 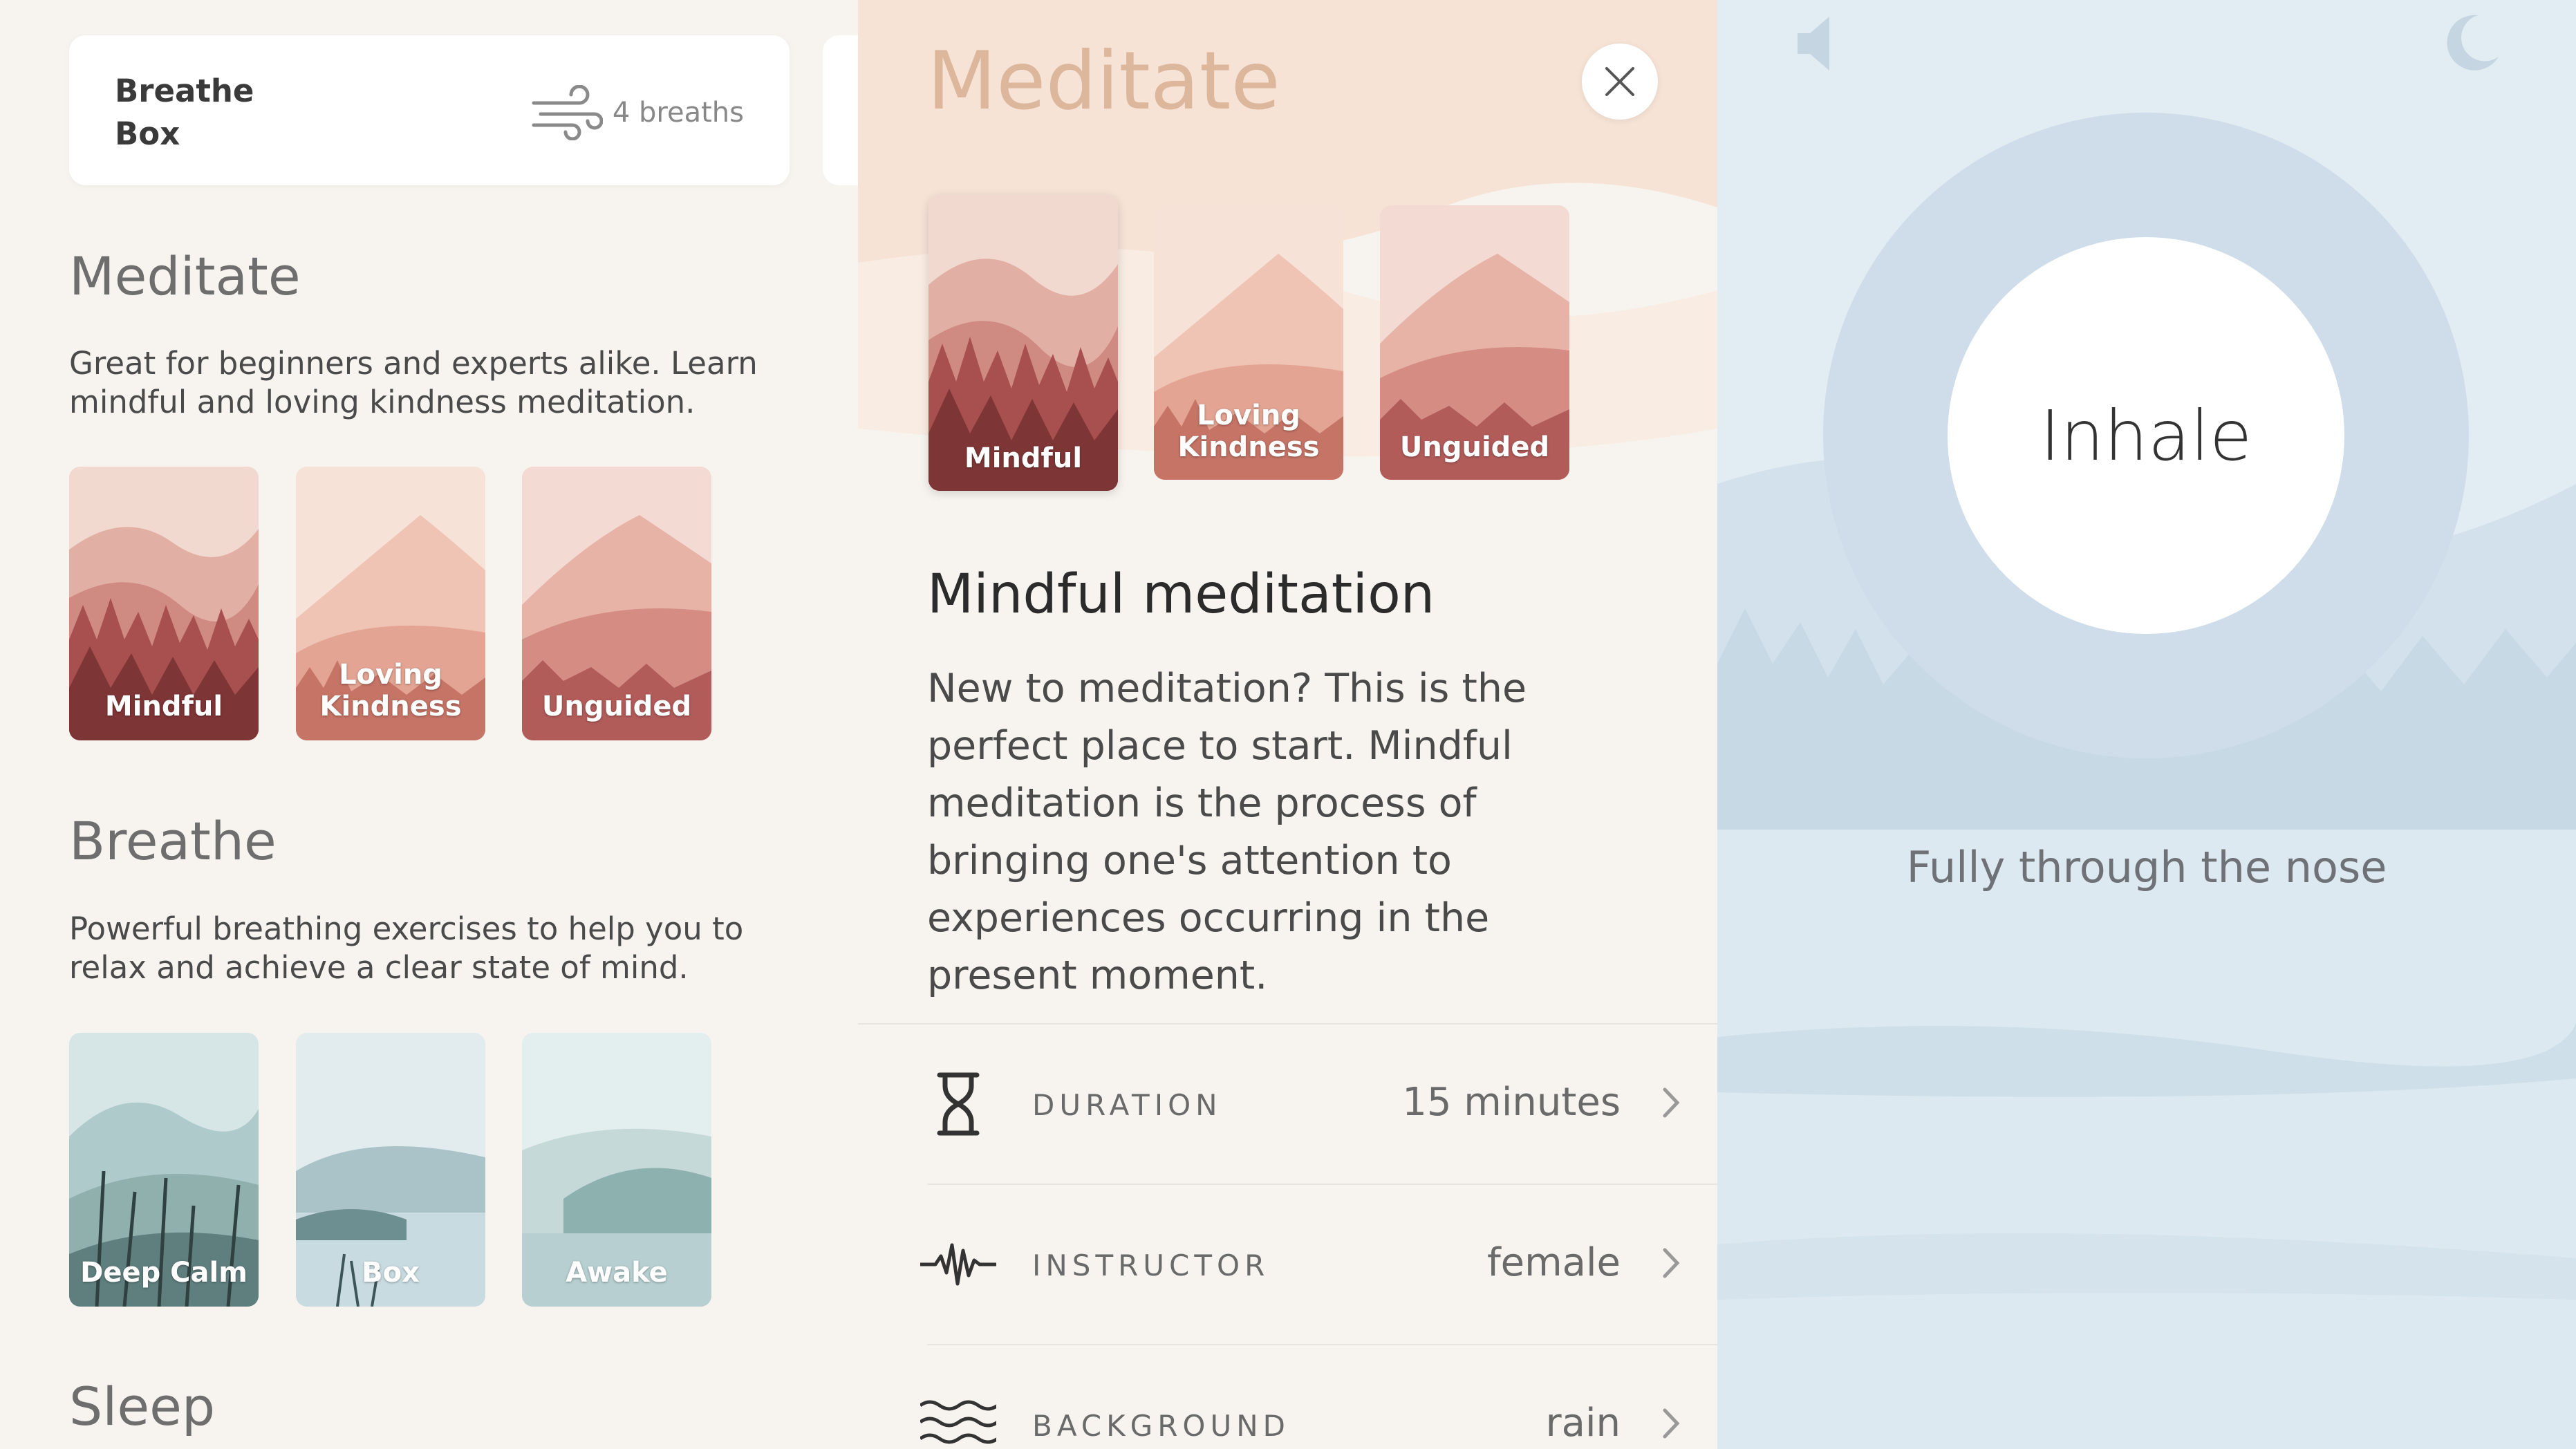 What do you see at coordinates (617, 1273) in the screenshot?
I see `tile-label: Awake` at bounding box center [617, 1273].